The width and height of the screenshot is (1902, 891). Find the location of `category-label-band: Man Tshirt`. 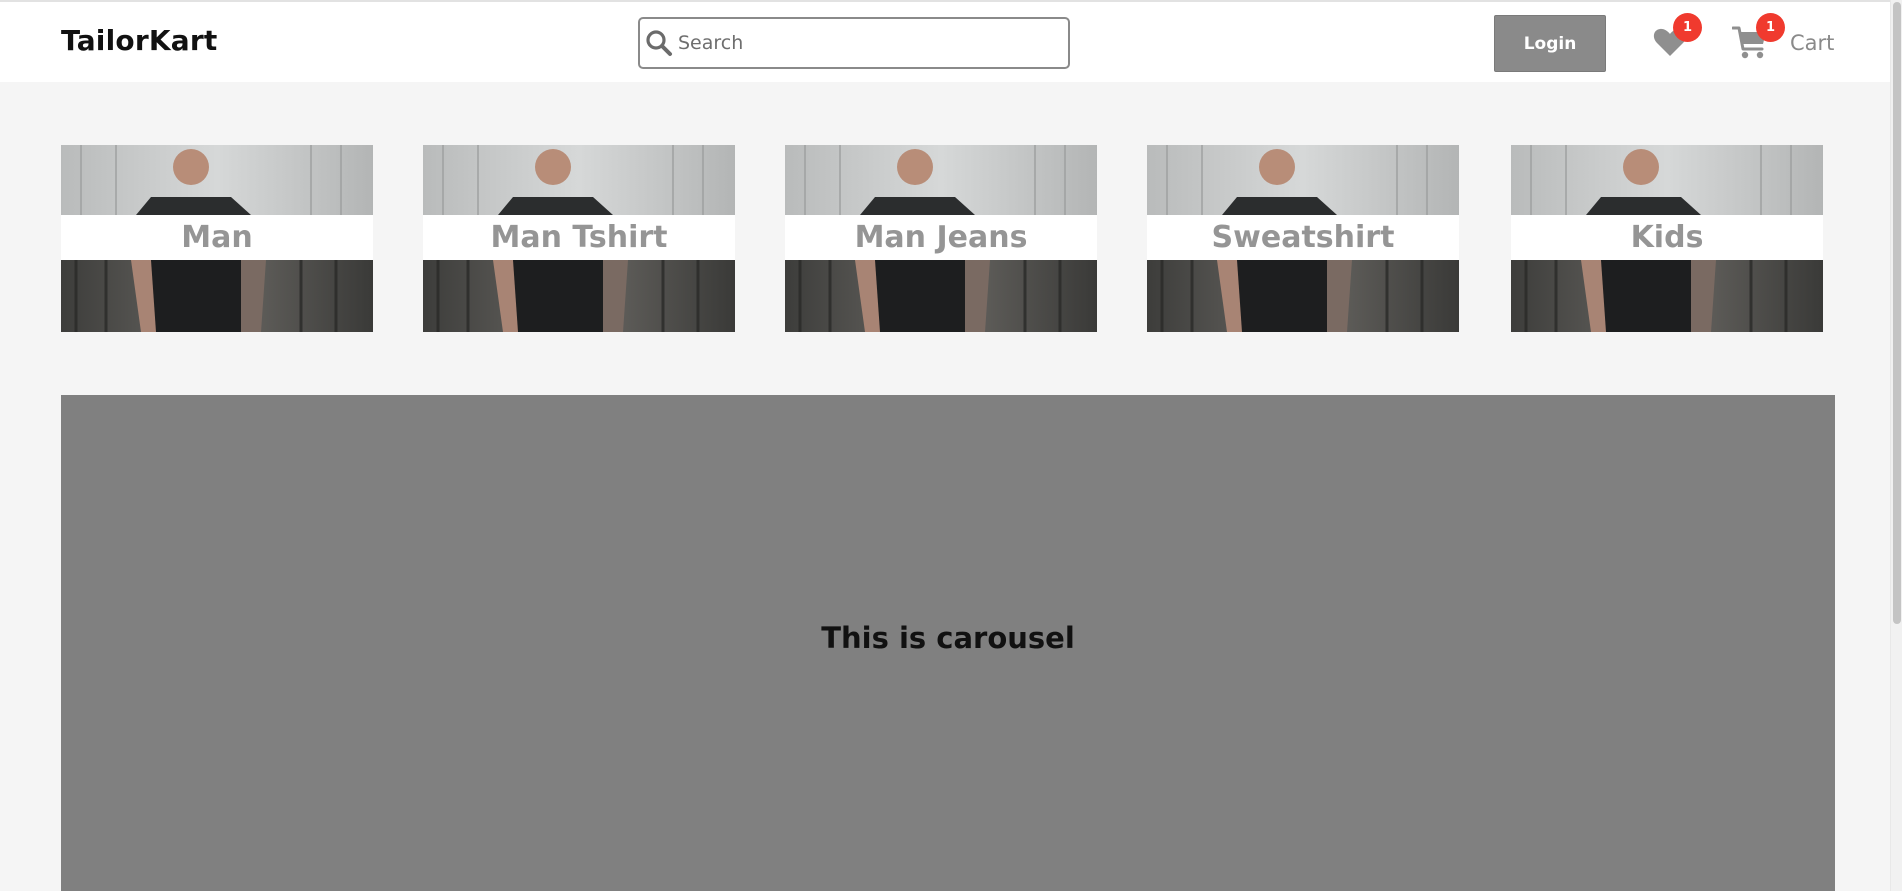

category-label-band: Man Tshirt is located at coordinates (579, 237).